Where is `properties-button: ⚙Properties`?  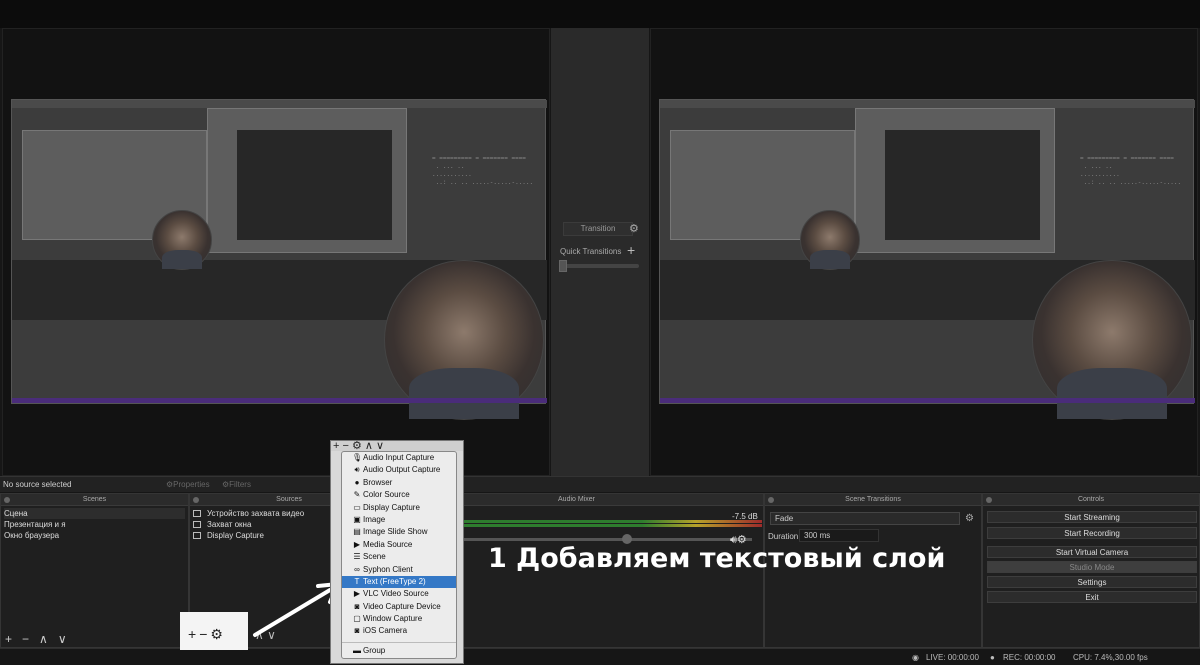 properties-button: ⚙Properties is located at coordinates (188, 484).